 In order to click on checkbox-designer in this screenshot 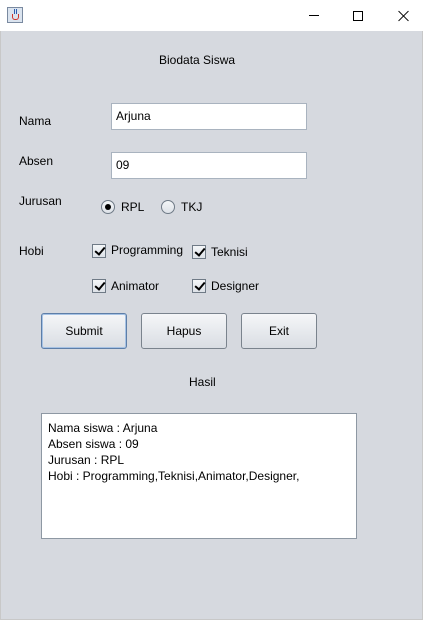, I will do `click(199, 286)`.